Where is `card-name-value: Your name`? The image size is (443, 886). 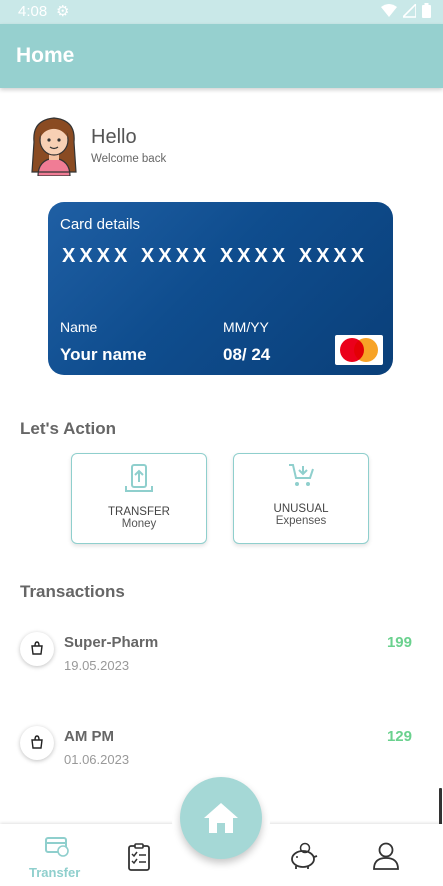 card-name-value: Your name is located at coordinates (103, 354).